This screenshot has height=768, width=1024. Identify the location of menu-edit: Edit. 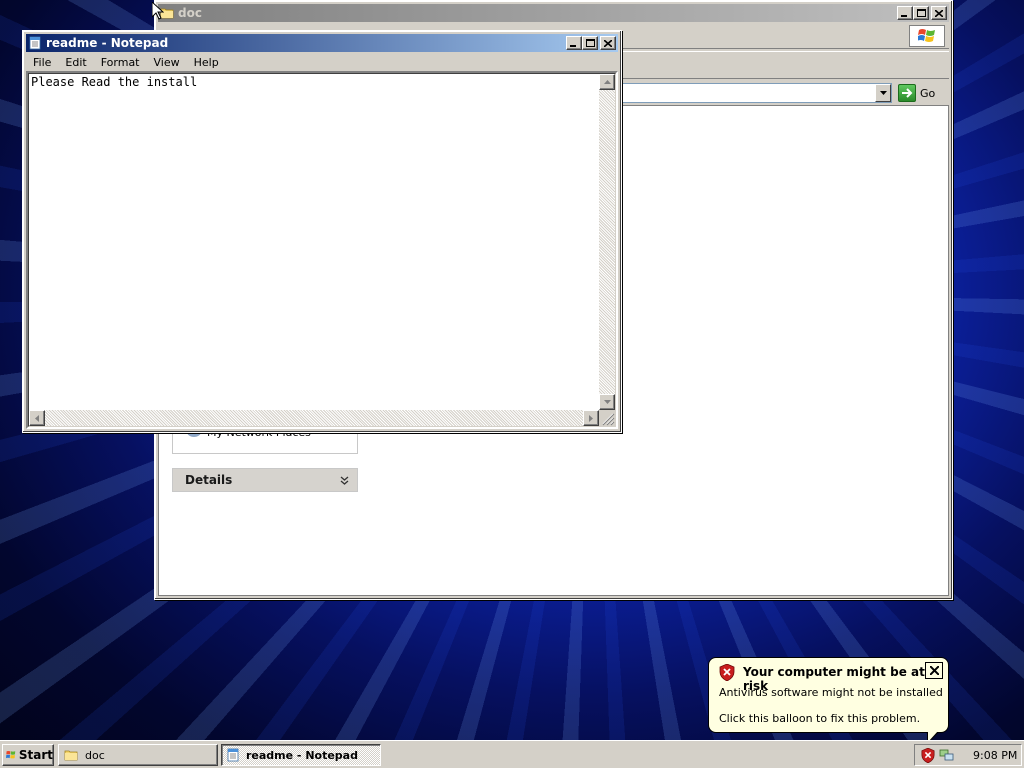
(75, 62).